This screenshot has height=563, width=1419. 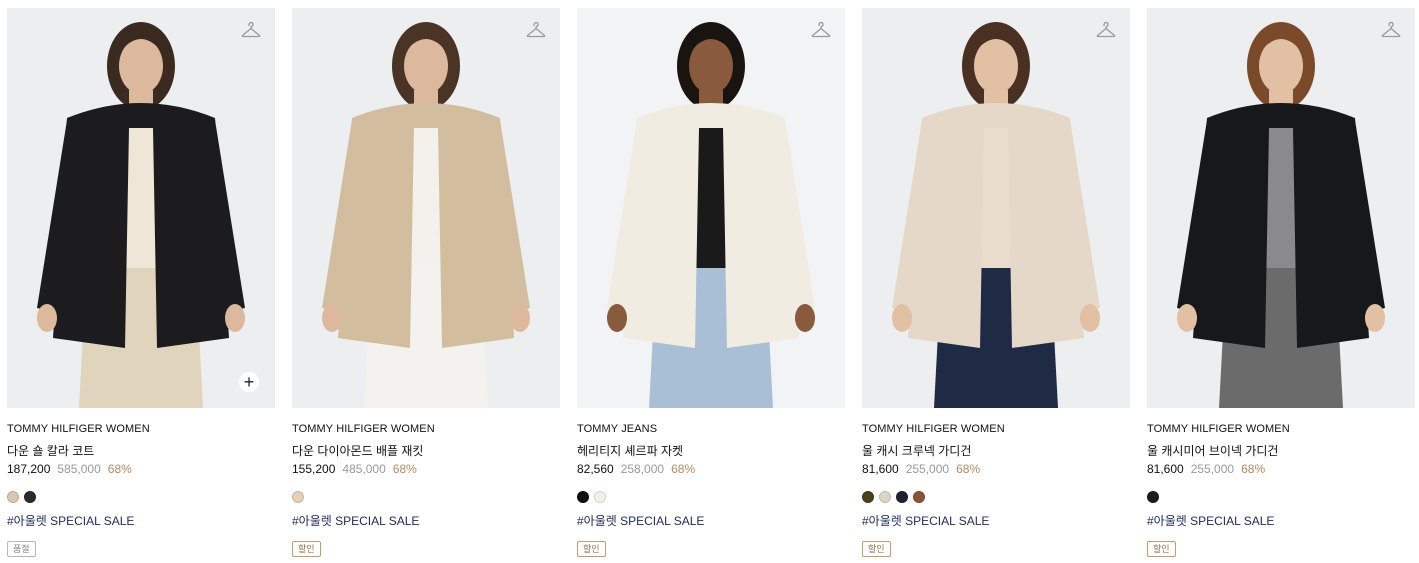 What do you see at coordinates (141, 450) in the screenshot?
I see `product-name: 다운 숄 칼라 코트` at bounding box center [141, 450].